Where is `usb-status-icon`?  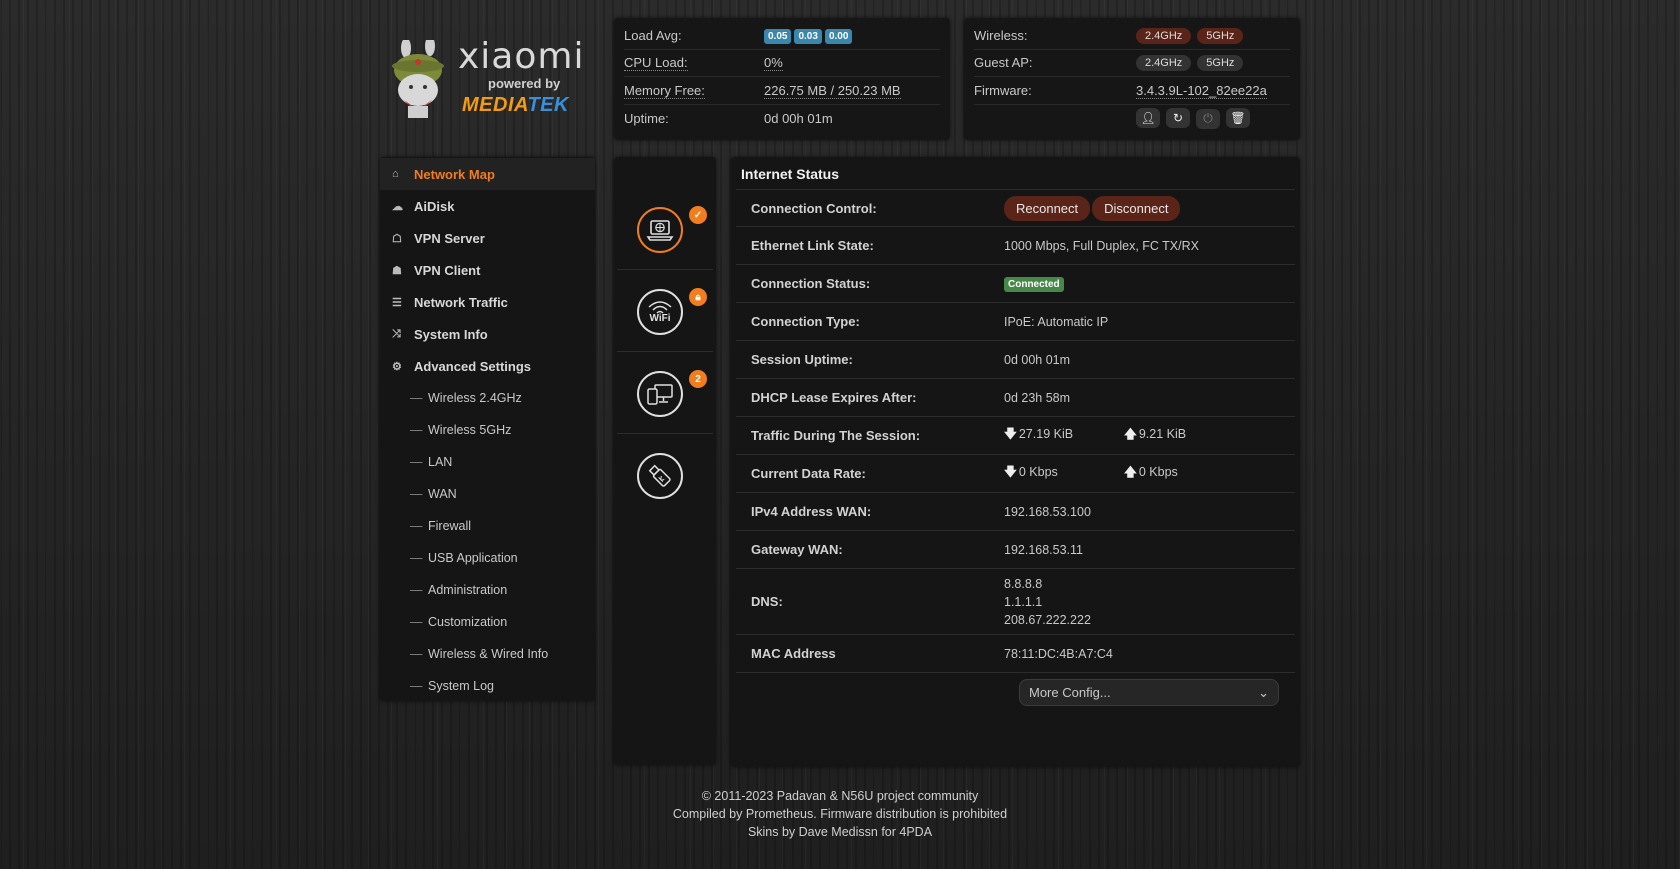
usb-status-icon is located at coordinates (660, 476).